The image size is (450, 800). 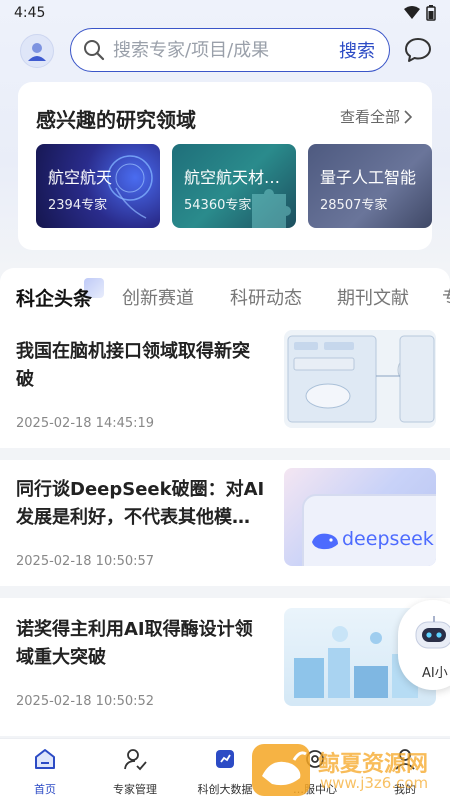 I want to click on nav-big-data: 科创大数据, so click(x=225, y=769).